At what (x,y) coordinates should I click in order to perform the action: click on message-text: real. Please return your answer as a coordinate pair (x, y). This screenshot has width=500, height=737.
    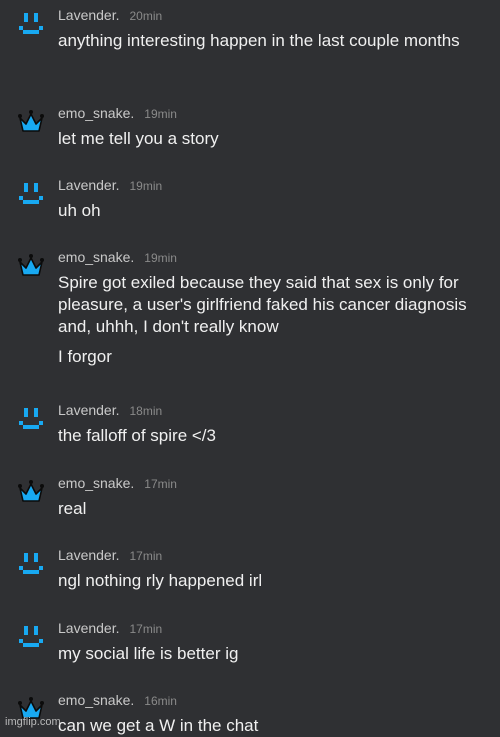
    Looking at the image, I should click on (72, 508).